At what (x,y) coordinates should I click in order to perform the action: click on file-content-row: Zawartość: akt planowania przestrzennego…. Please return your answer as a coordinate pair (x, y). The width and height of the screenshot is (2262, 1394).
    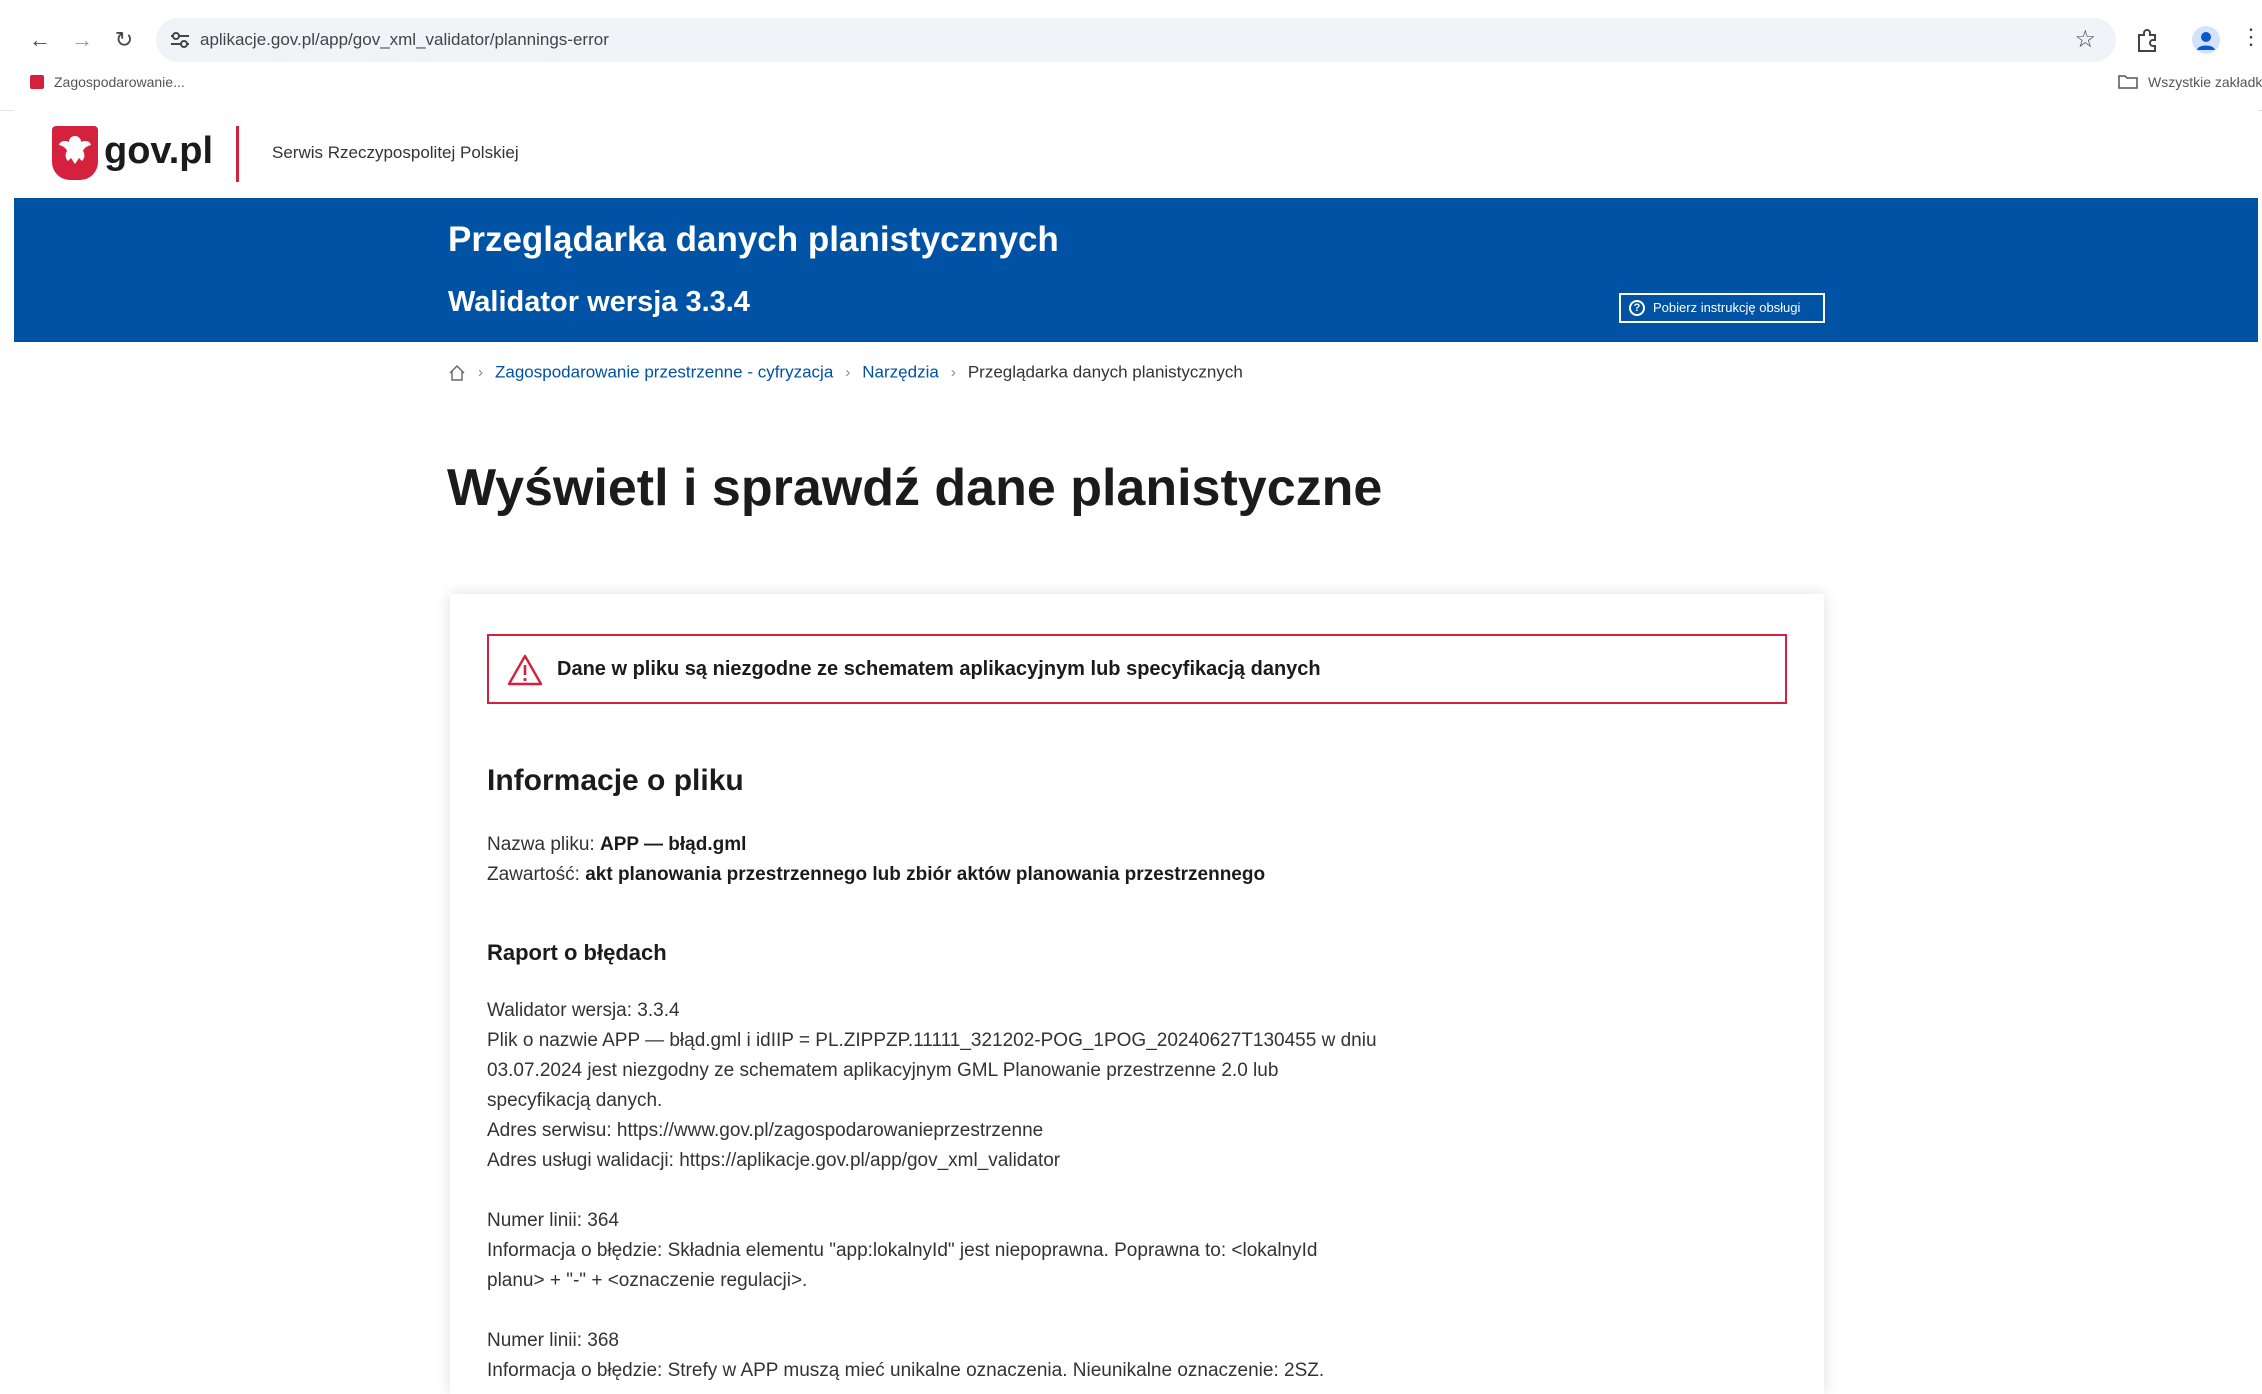
    Looking at the image, I should click on (876, 875).